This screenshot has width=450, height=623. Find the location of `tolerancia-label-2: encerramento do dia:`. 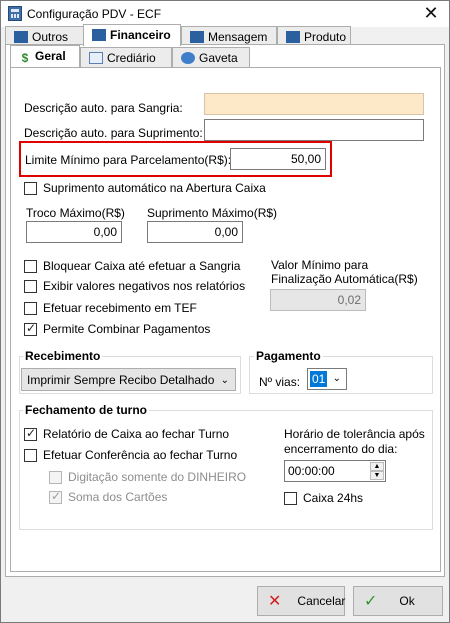

tolerancia-label-2: encerramento do dia: is located at coordinates (341, 449).